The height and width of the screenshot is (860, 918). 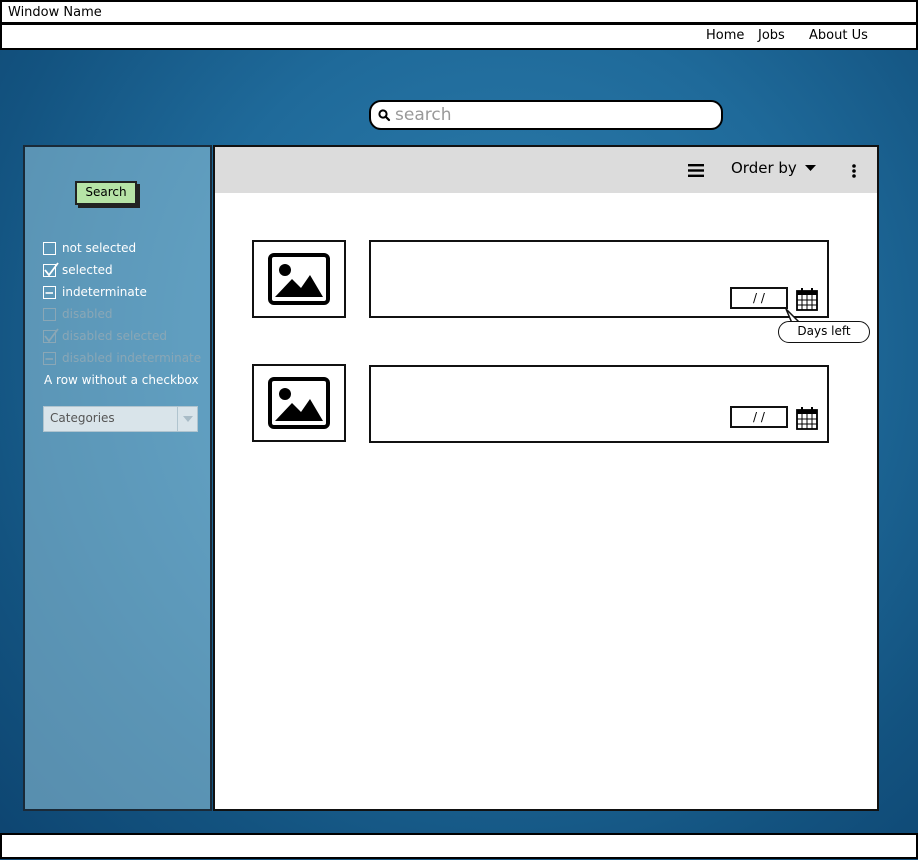 I want to click on window-title-bar: Window Name, so click(x=459, y=12).